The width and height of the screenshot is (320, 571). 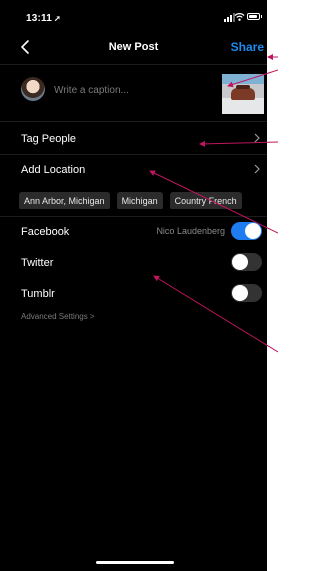 I want to click on status-bar: 13:11 ➚, so click(x=133, y=16).